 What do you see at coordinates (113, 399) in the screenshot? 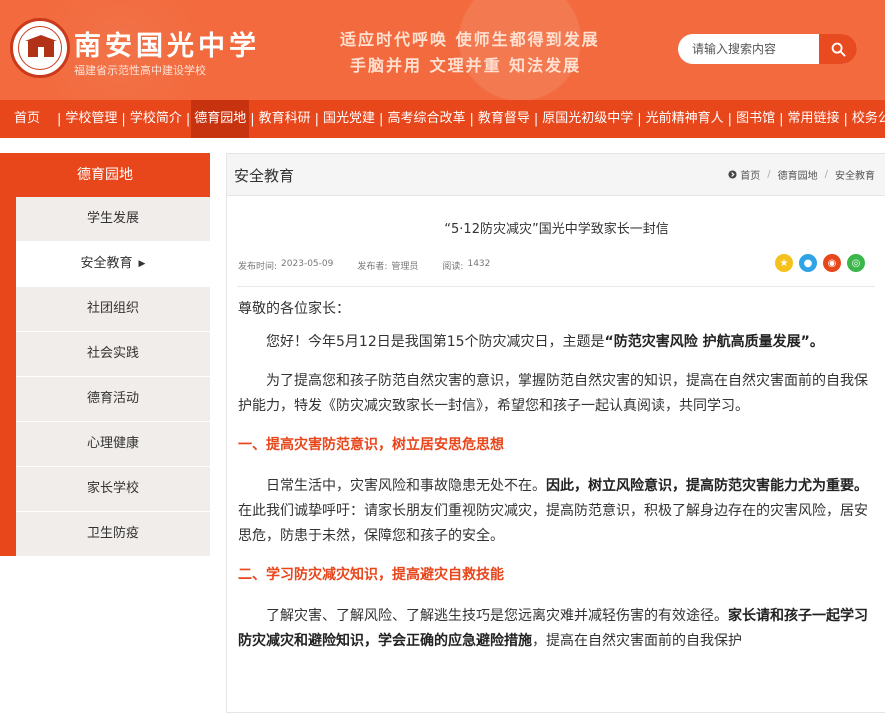
I see `sidebar-item-moral-activities: 德育活动` at bounding box center [113, 399].